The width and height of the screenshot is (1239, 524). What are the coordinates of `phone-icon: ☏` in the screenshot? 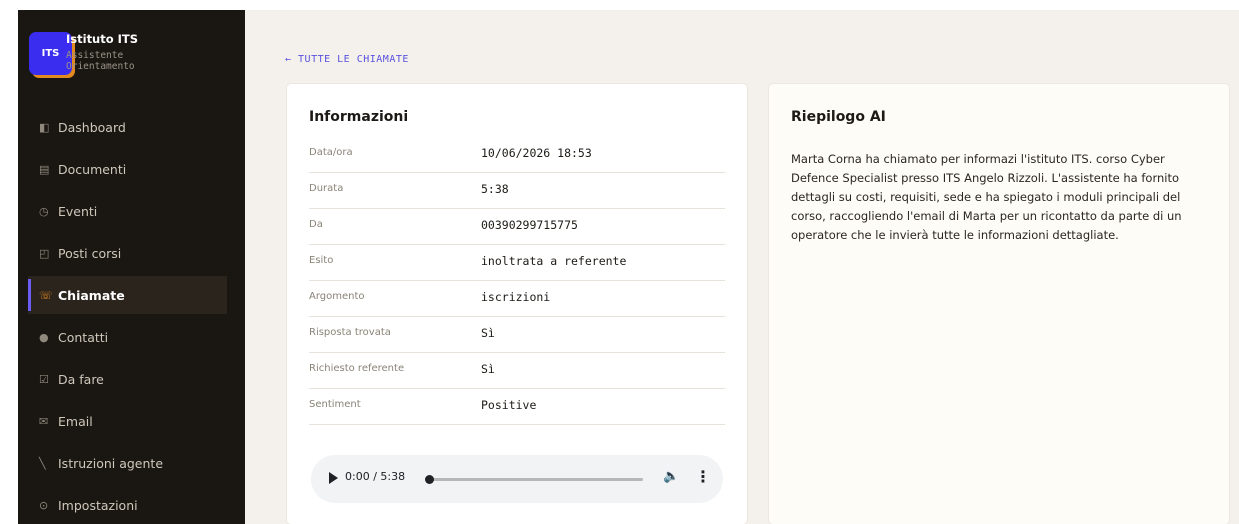 It's located at (46, 295).